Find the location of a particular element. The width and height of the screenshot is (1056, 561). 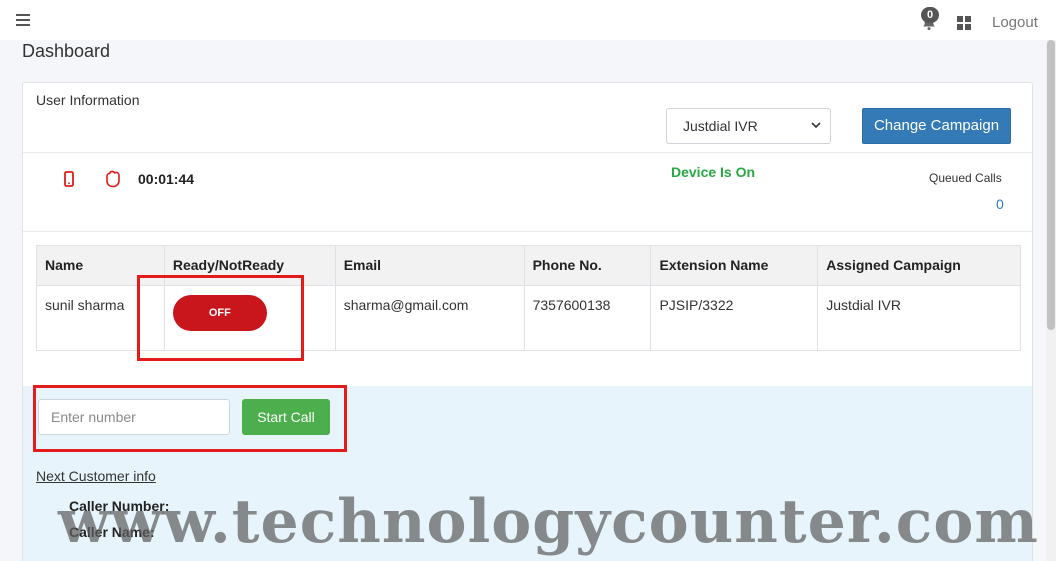

apps-grid-icon is located at coordinates (964, 23).